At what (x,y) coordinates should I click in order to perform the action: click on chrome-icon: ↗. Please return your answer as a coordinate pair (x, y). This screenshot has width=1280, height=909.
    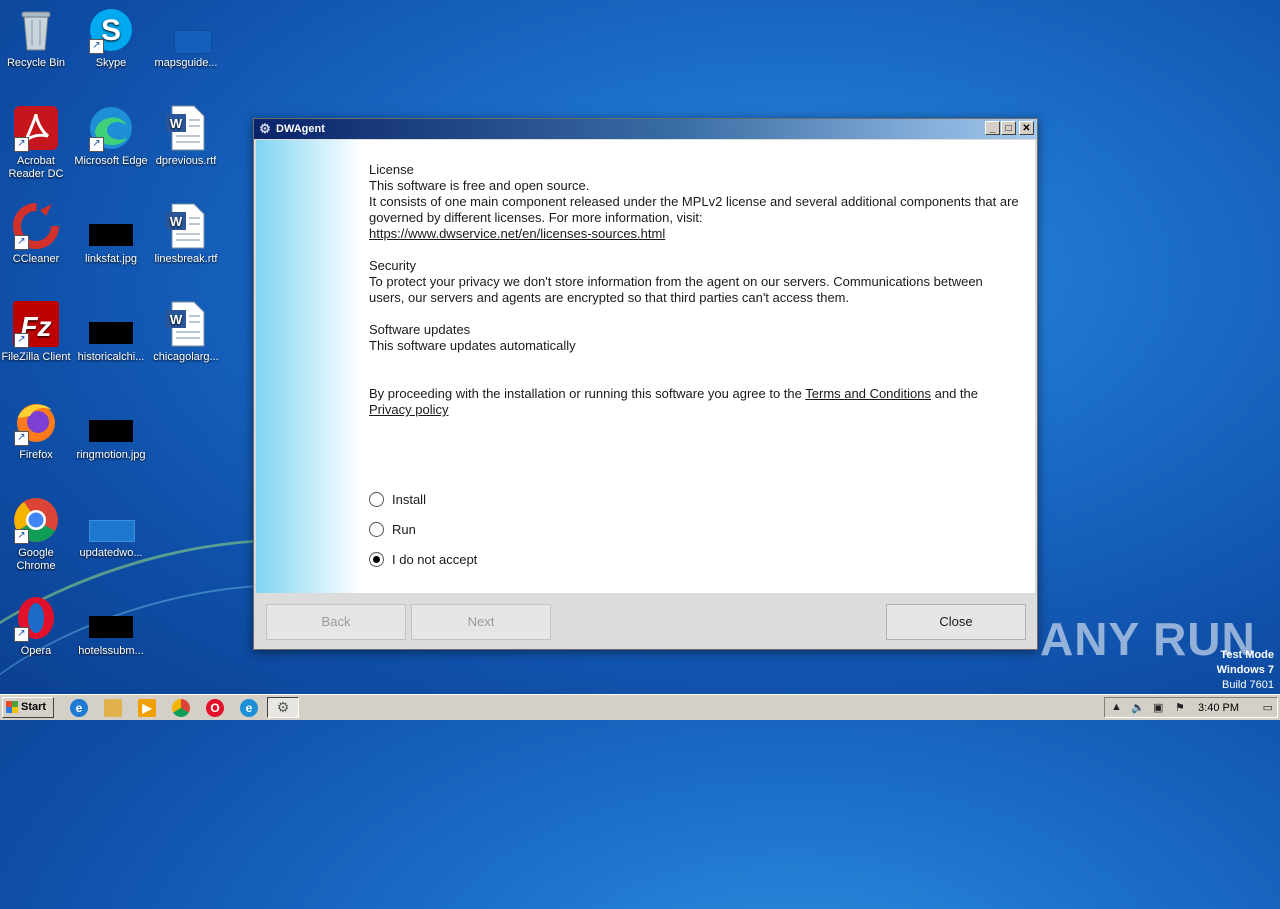
    Looking at the image, I should click on (36, 520).